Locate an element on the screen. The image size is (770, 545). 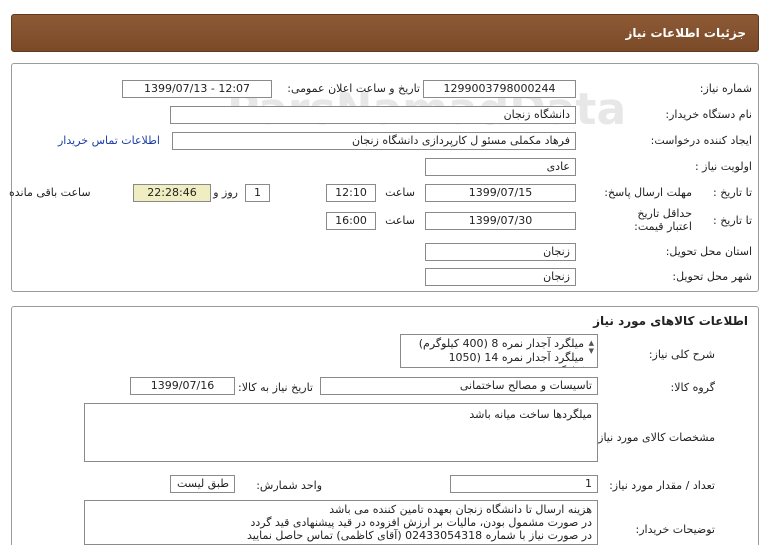
deadline-to-date-label: تا تاریخ : is located at coordinates (732, 192).